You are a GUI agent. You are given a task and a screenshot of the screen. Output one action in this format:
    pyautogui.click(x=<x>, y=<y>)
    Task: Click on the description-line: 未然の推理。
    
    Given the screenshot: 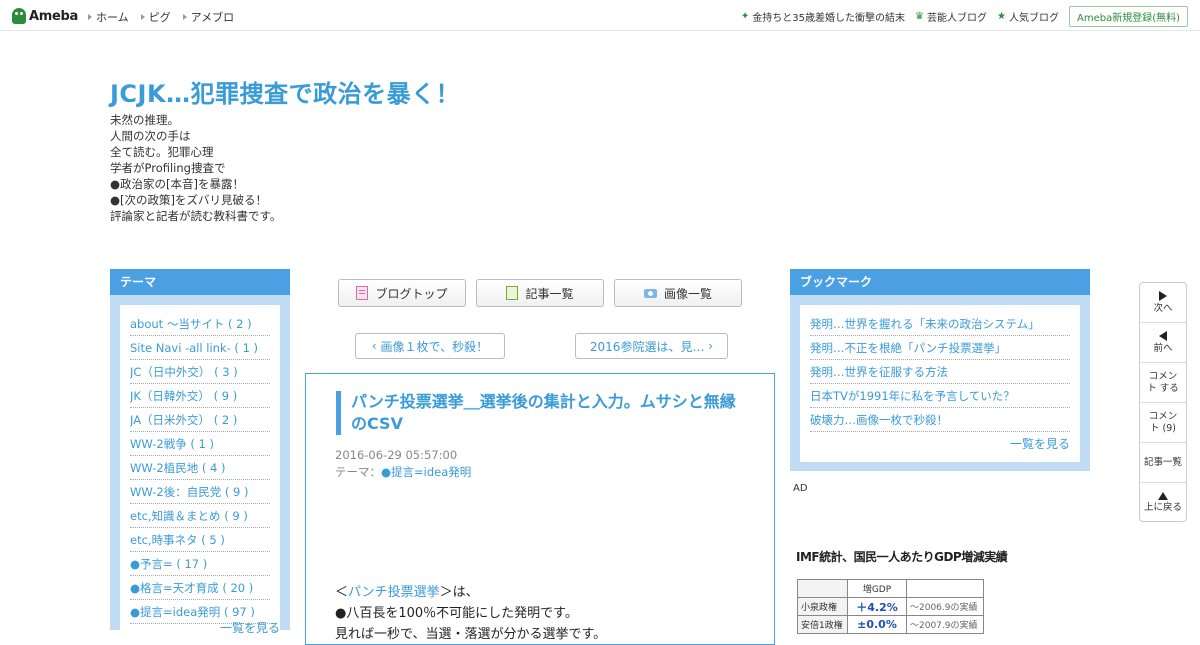 What is the action you would take?
    pyautogui.click(x=144, y=120)
    